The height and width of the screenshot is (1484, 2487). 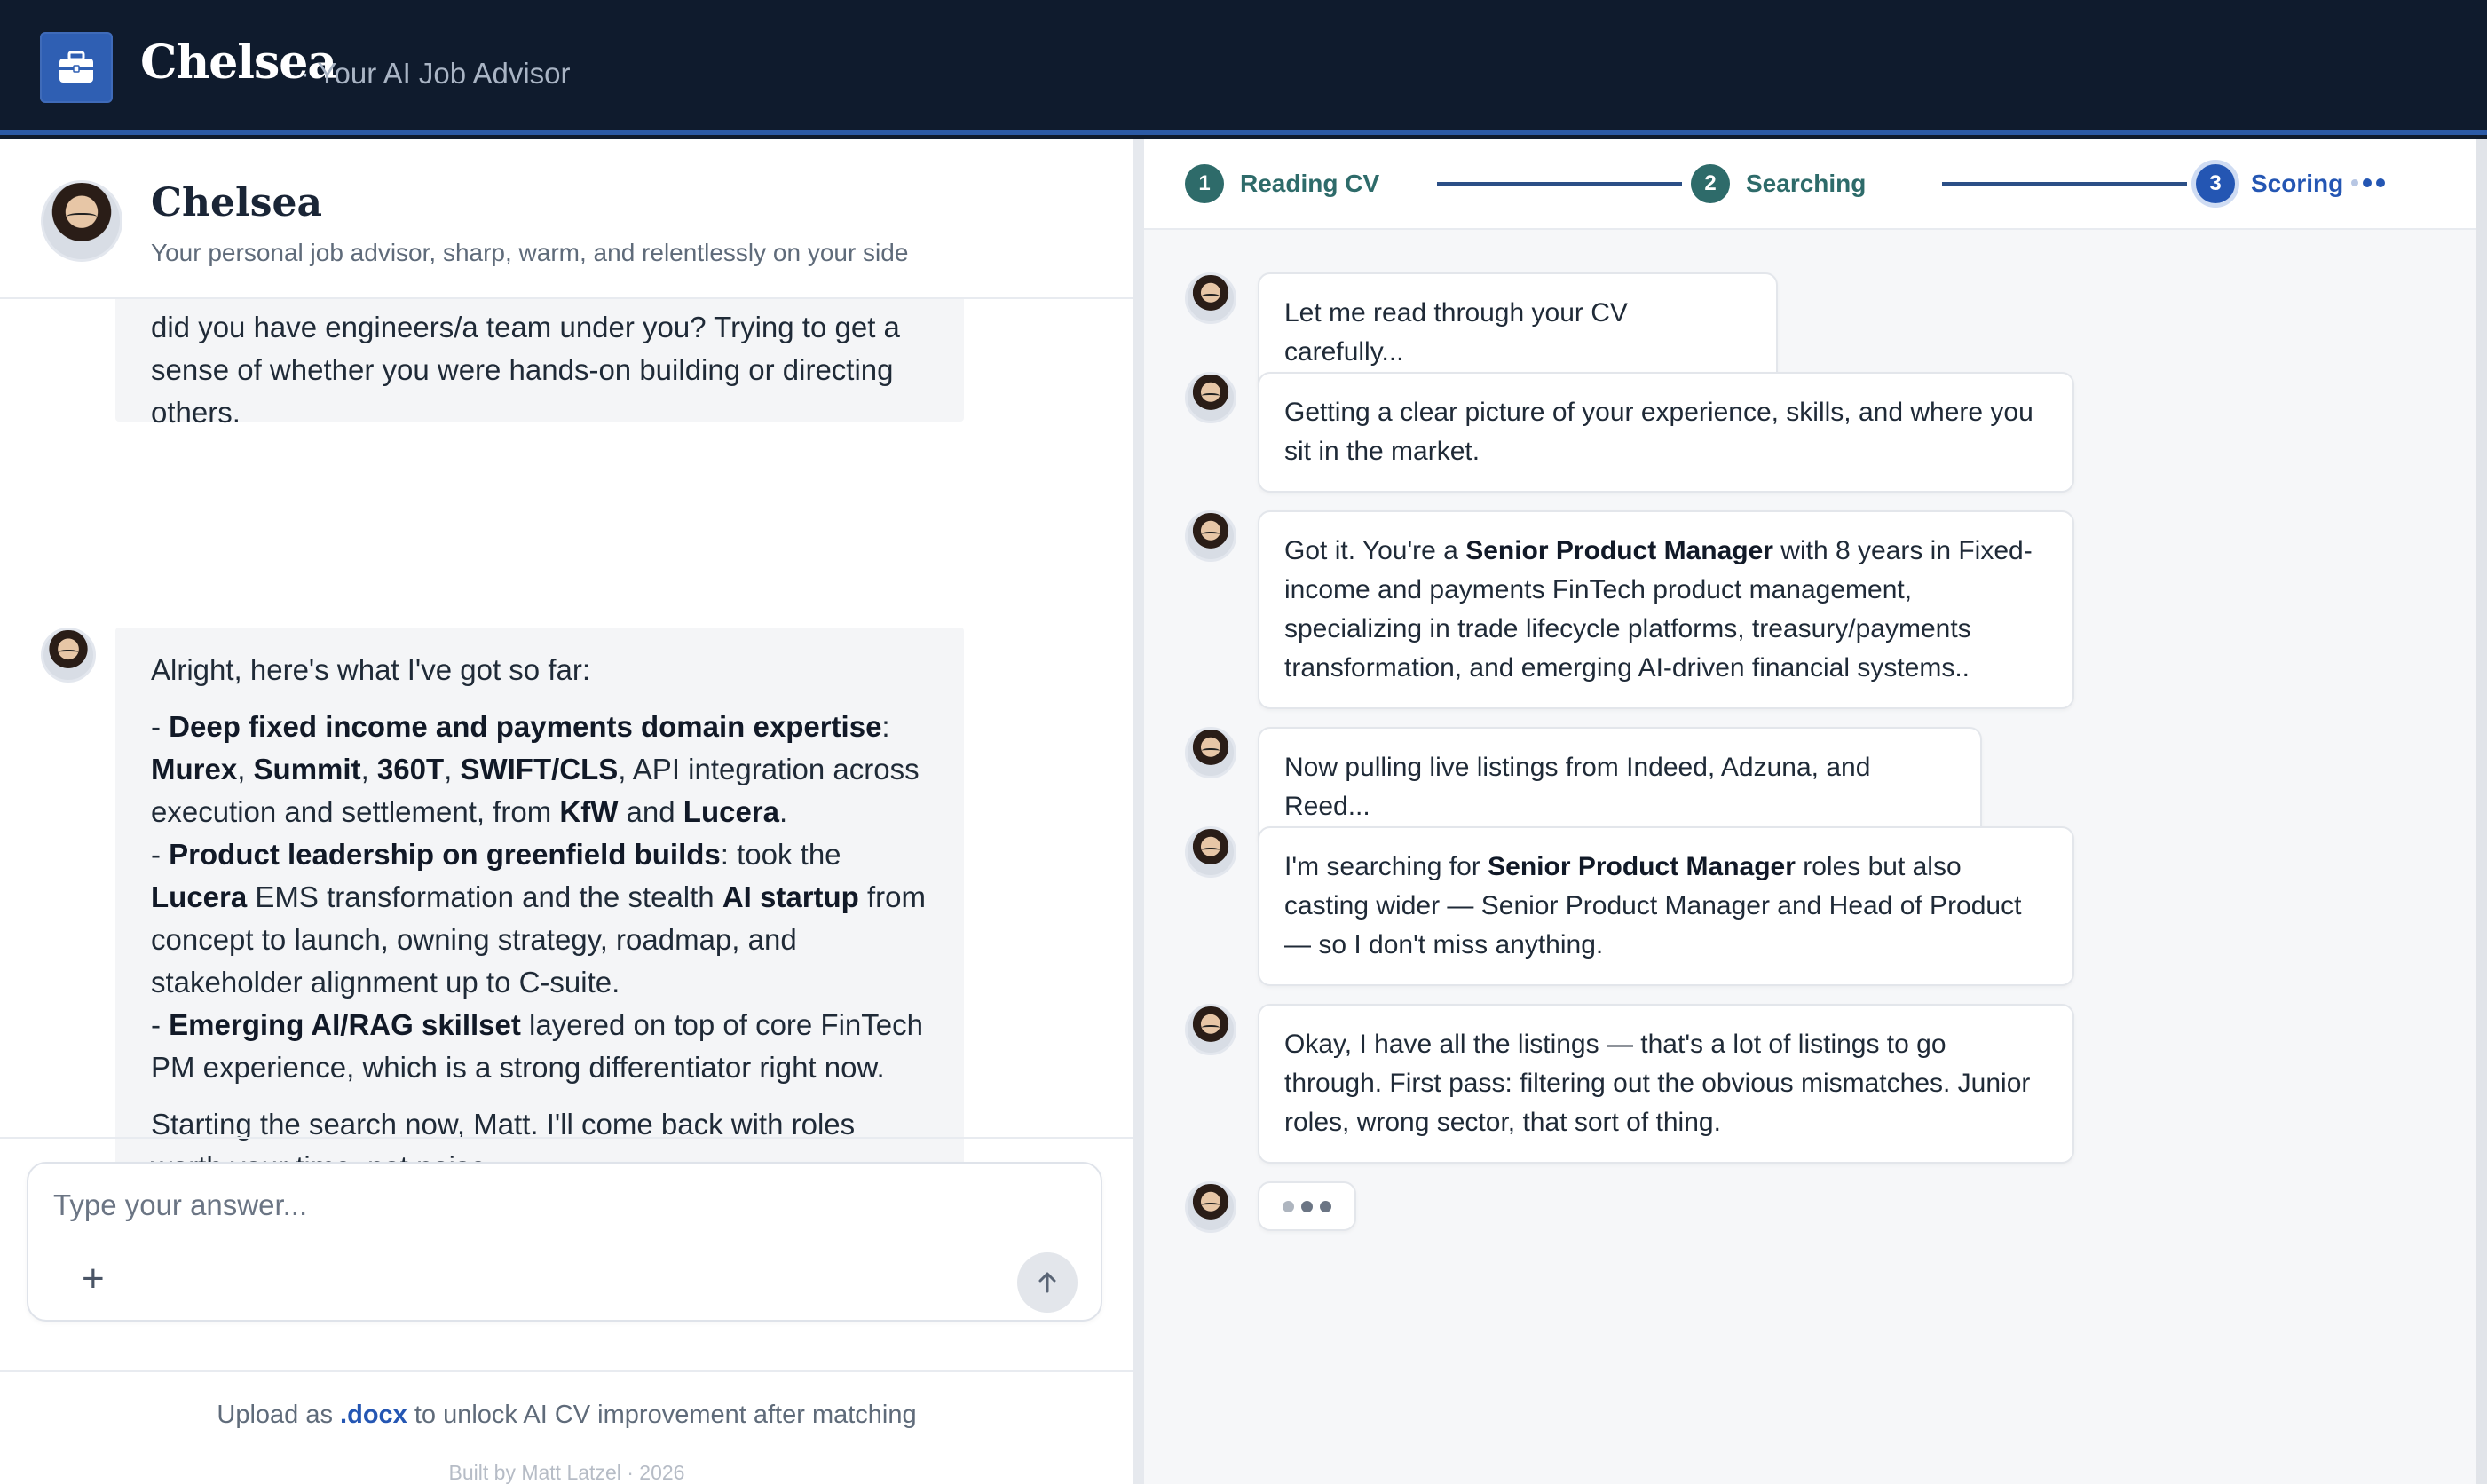 What do you see at coordinates (1310, 184) in the screenshot?
I see `step-label: Reading CV` at bounding box center [1310, 184].